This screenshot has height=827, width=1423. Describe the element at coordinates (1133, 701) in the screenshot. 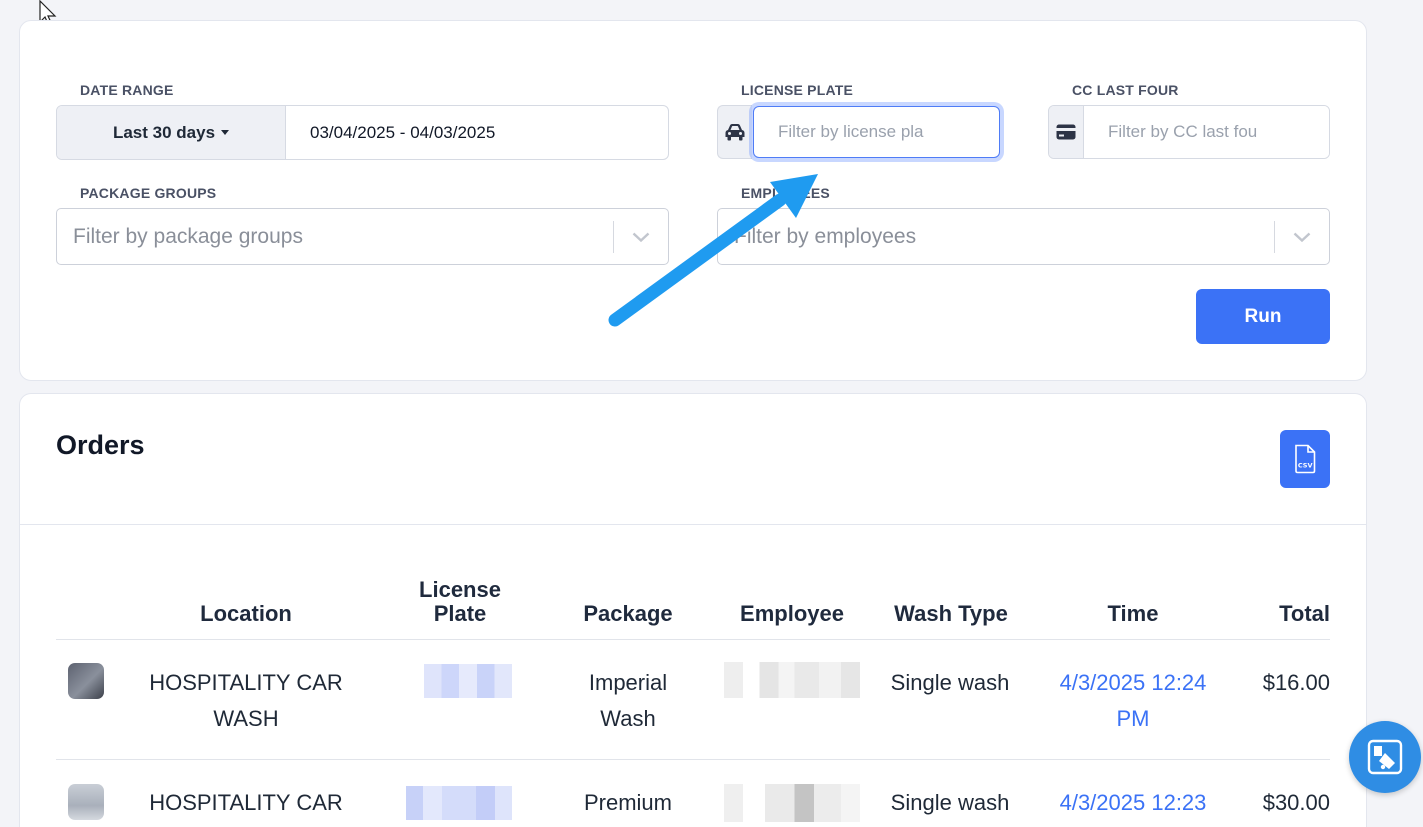

I see `row-time-link: 4/3/2025 12:24 PM` at that location.